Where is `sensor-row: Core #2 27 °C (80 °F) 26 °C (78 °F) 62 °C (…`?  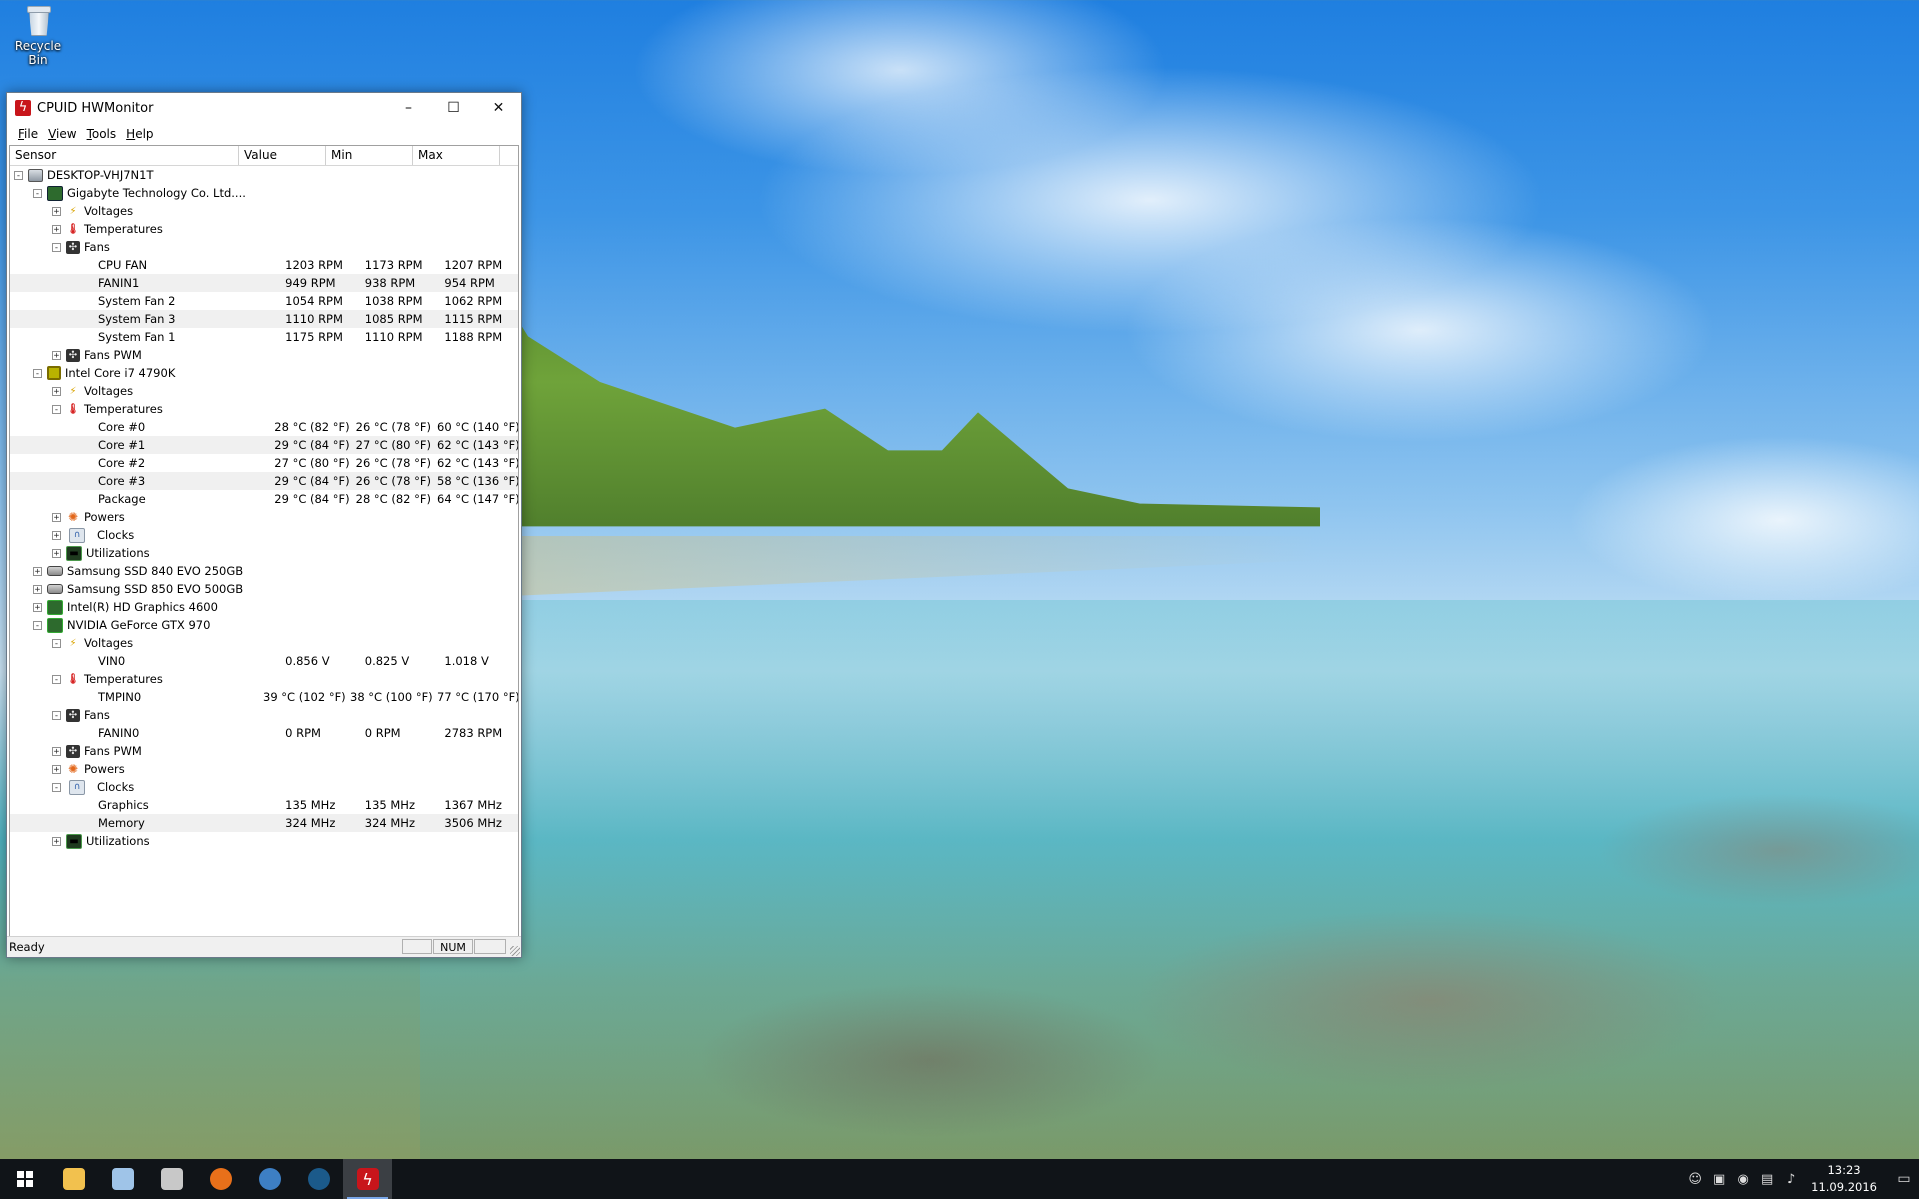
sensor-row: Core #2 27 °C (80 °F) 26 °C (78 °F) 62 °C (… is located at coordinates (264, 463).